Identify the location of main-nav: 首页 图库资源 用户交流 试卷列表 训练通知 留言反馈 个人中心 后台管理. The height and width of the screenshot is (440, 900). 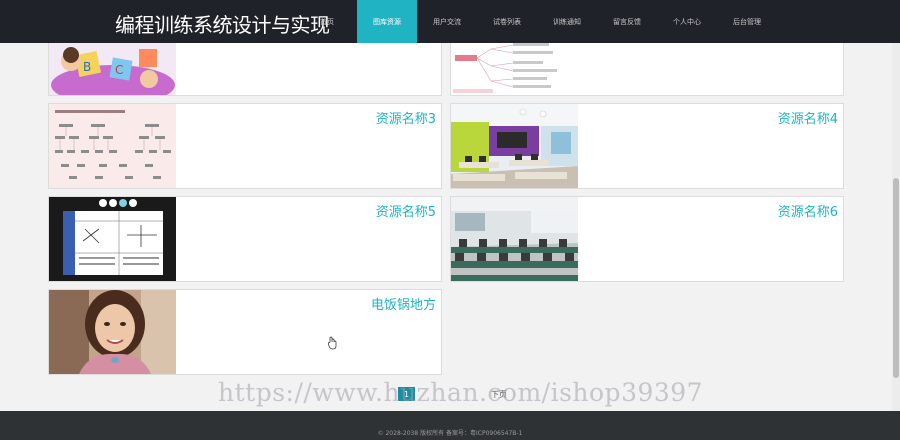
(537, 21).